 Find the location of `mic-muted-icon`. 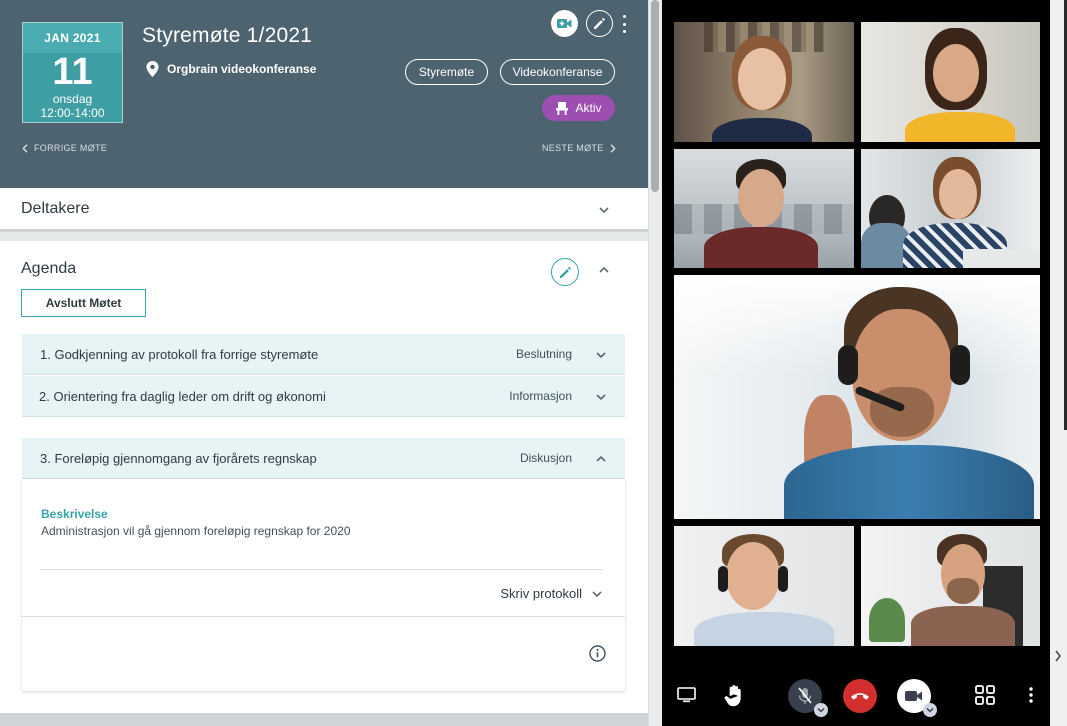

mic-muted-icon is located at coordinates (805, 695).